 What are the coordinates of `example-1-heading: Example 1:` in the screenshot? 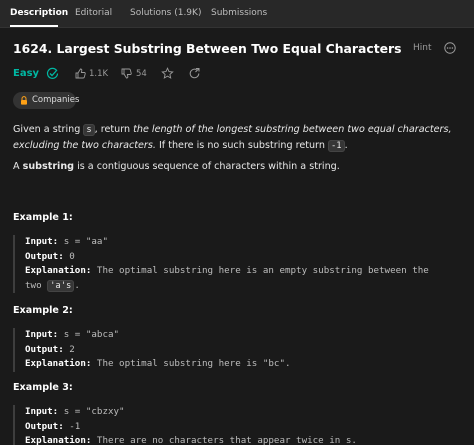 It's located at (43, 217).